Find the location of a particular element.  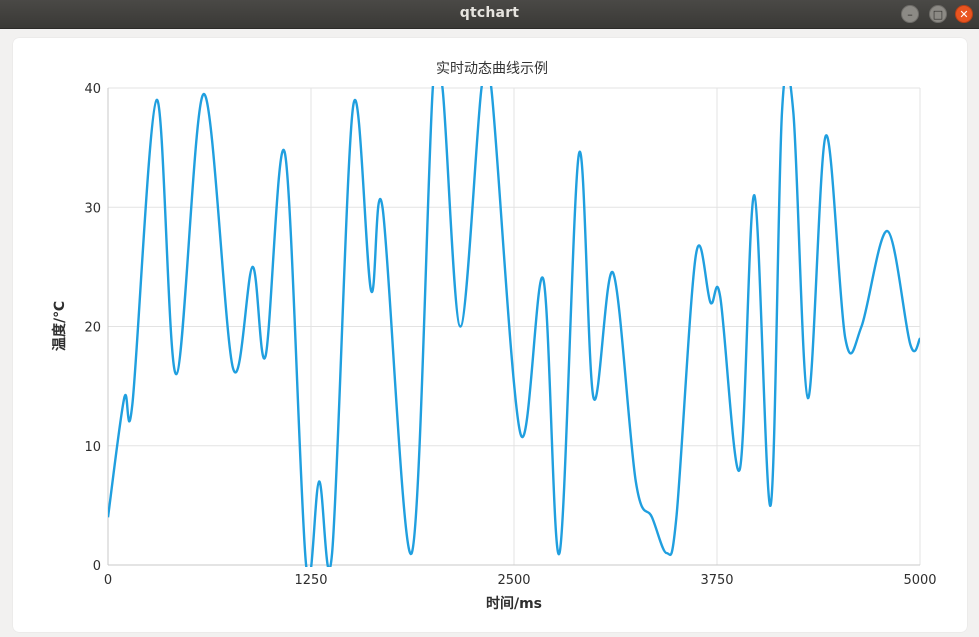

x-tick-label: 3750 is located at coordinates (716, 580).